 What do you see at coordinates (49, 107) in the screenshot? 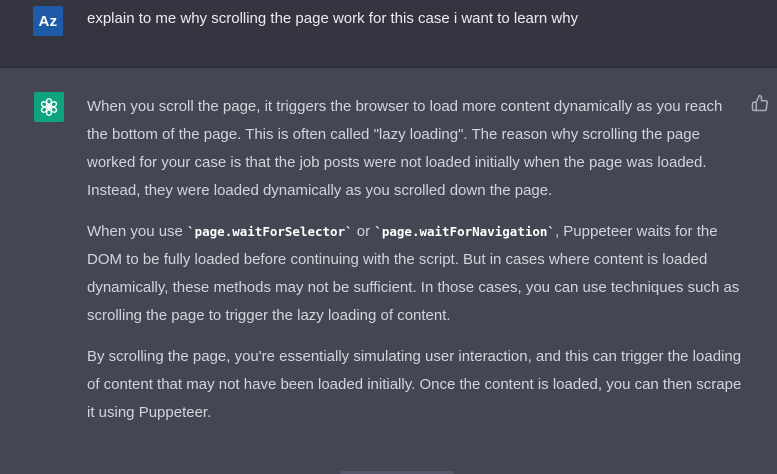
I see `openai-logo-icon` at bounding box center [49, 107].